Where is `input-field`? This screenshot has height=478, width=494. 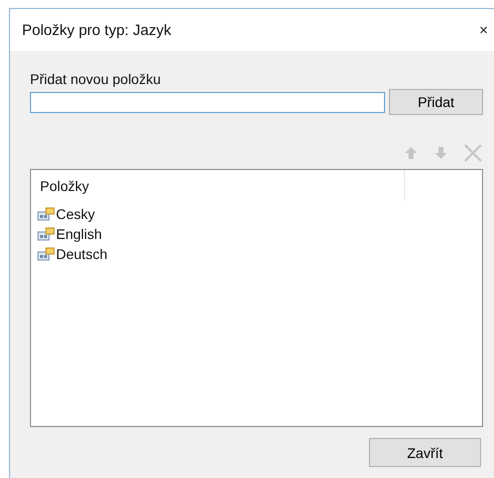 input-field is located at coordinates (207, 102).